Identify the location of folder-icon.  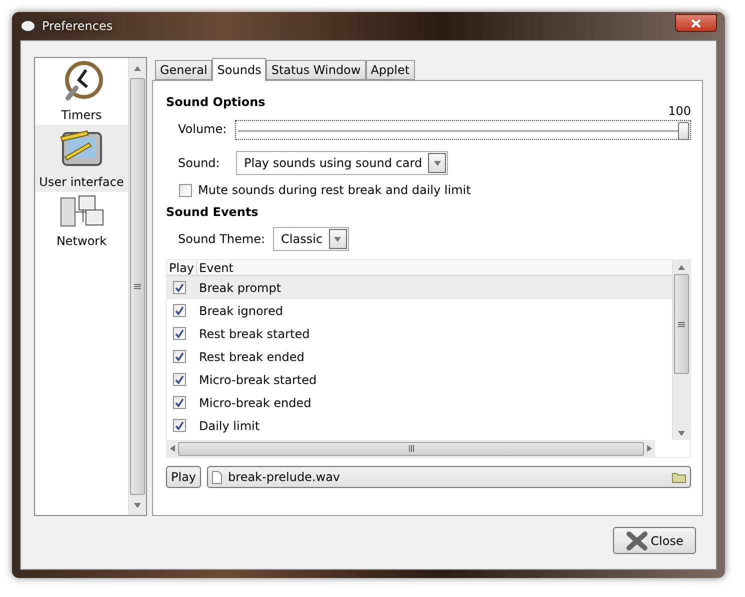
(679, 477).